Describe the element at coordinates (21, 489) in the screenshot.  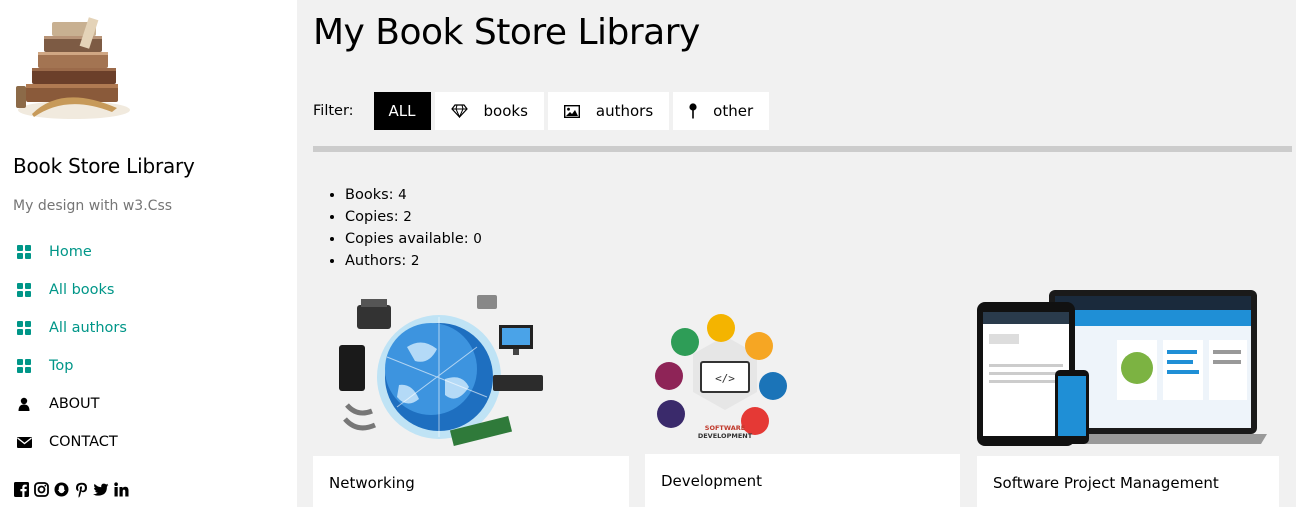
I see `facebook-icon` at that location.